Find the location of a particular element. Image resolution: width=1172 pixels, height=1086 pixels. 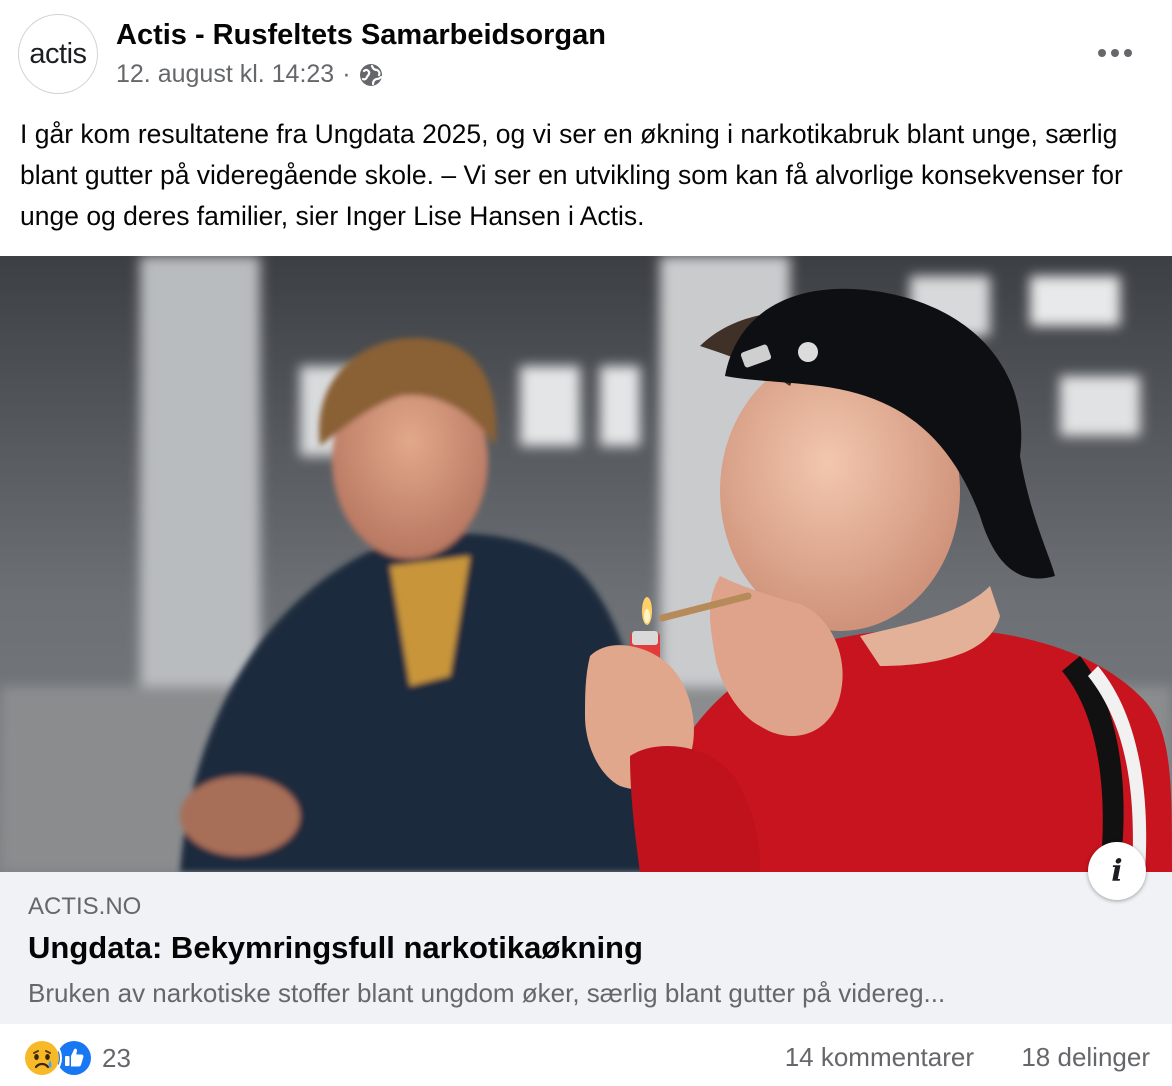

link-domain: ACTIS.NO is located at coordinates (85, 906).